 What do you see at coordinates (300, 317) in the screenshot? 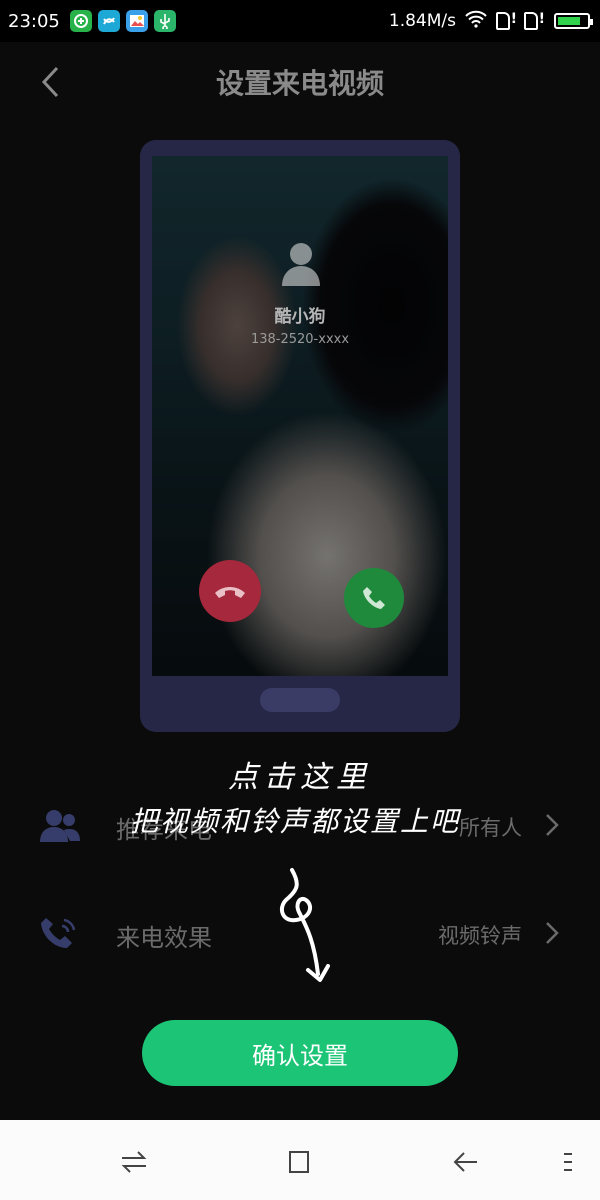
I see `caller-name: 酷小狗` at bounding box center [300, 317].